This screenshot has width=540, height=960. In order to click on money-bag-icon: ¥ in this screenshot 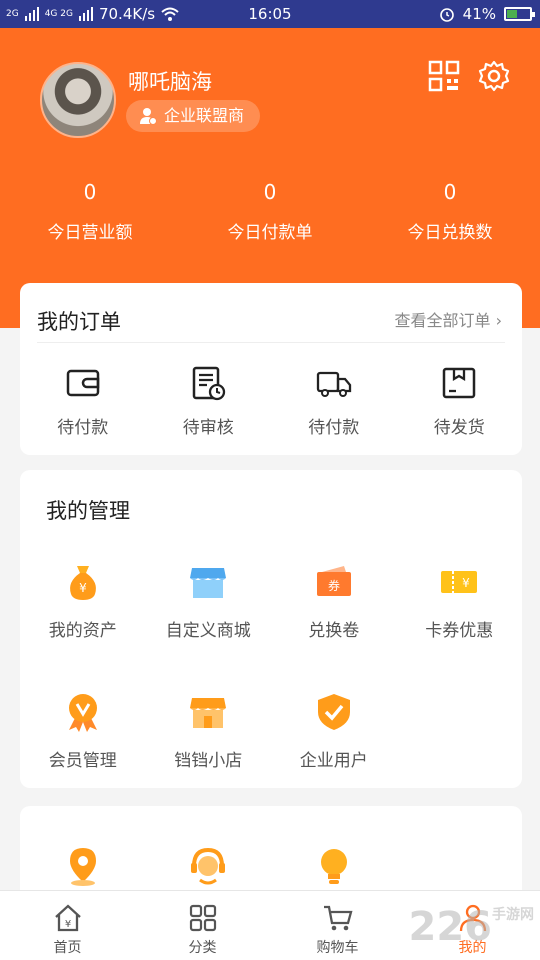, I will do `click(82, 583)`.